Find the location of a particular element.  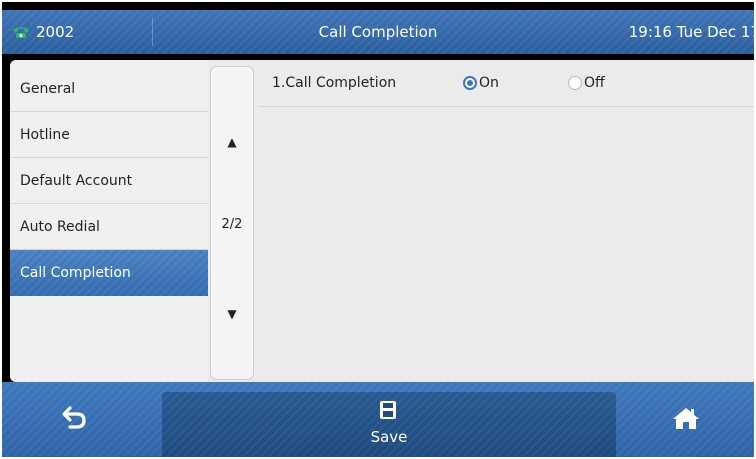

radio-selected-icon is located at coordinates (470, 83).